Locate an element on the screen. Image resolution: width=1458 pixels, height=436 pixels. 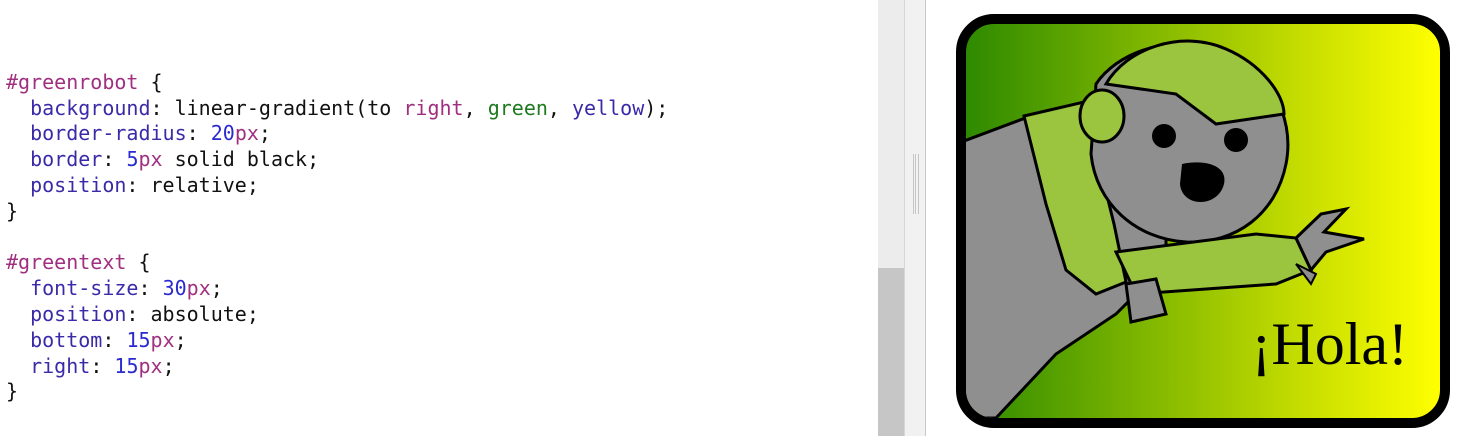
code-line: border: 5px solid black; is located at coordinates (337, 160).